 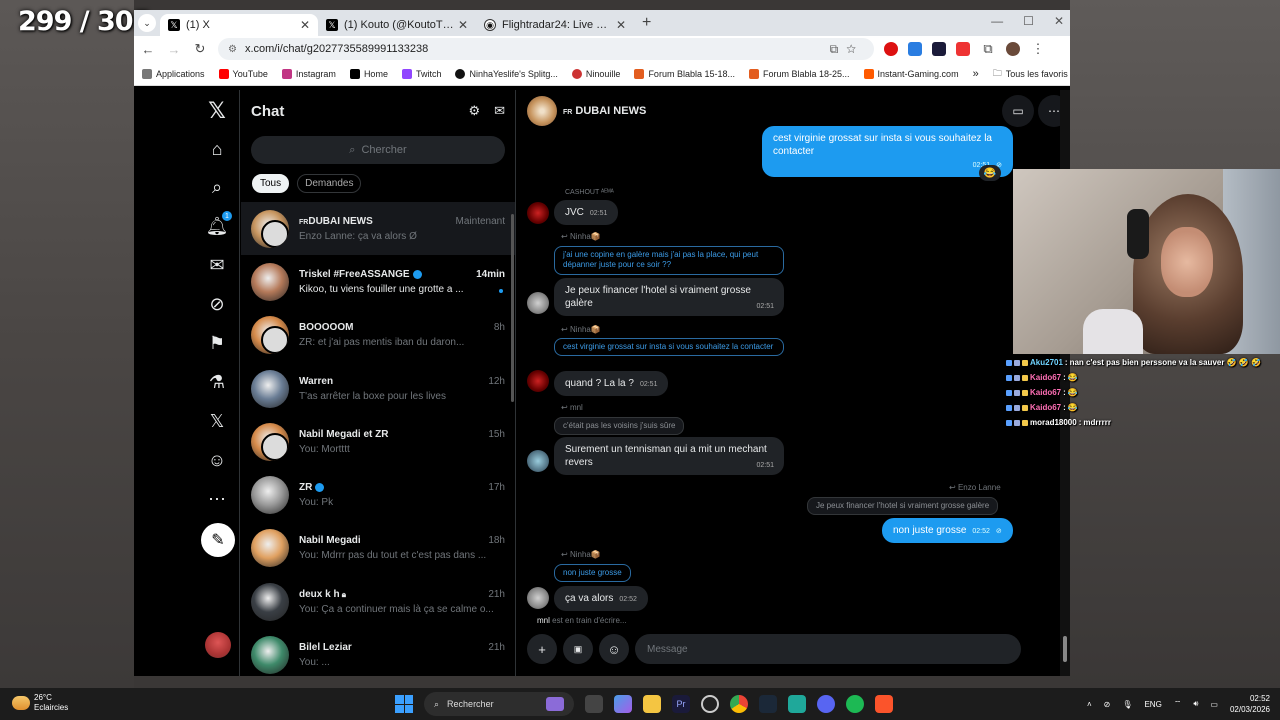 I want to click on weather-widget: 26°C Eclaircies, so click(x=40, y=703).